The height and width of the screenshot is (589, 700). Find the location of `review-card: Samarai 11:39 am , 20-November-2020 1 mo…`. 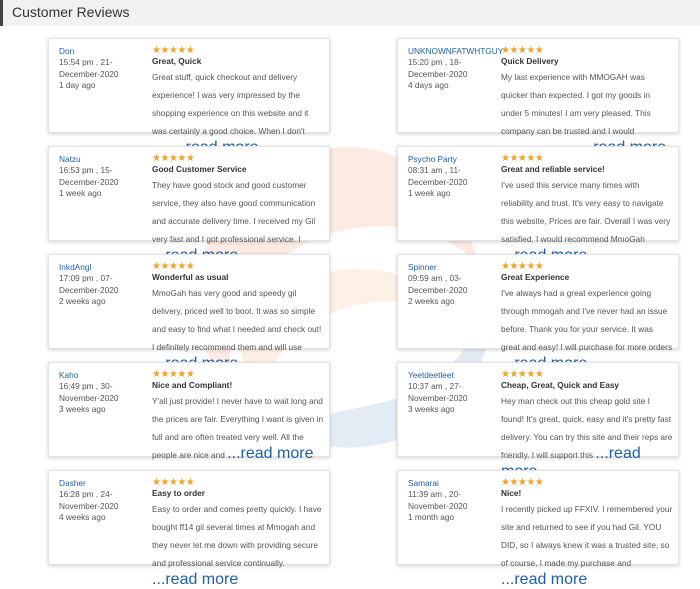

review-card: Samarai 11:39 am , 20-November-2020 1 mo… is located at coordinates (538, 529).